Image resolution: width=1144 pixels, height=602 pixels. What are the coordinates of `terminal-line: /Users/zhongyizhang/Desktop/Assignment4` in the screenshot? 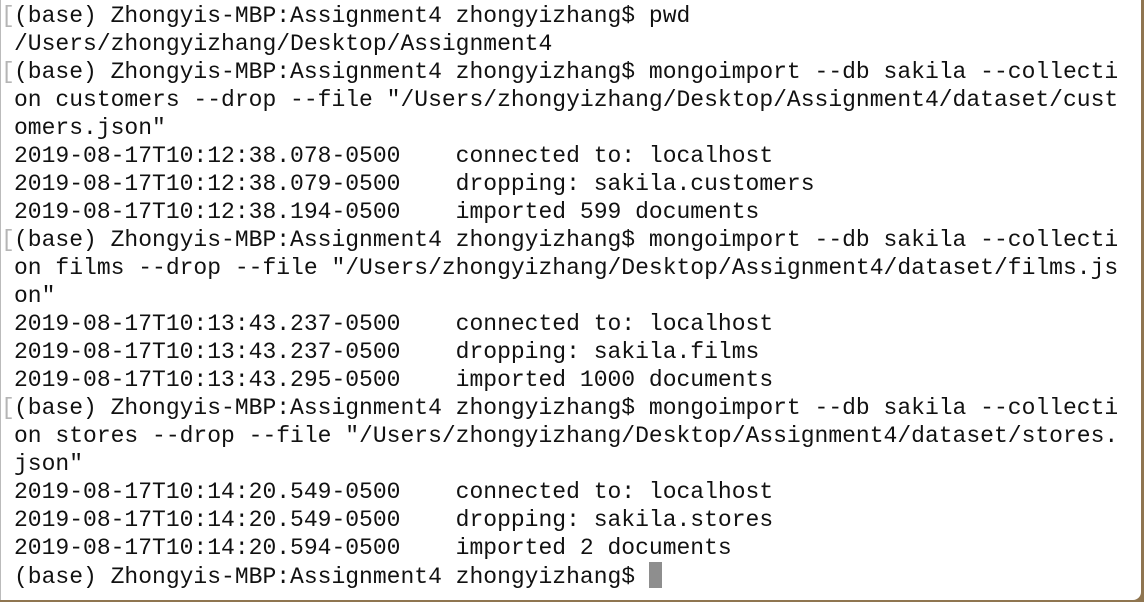 It's located at (566, 44).